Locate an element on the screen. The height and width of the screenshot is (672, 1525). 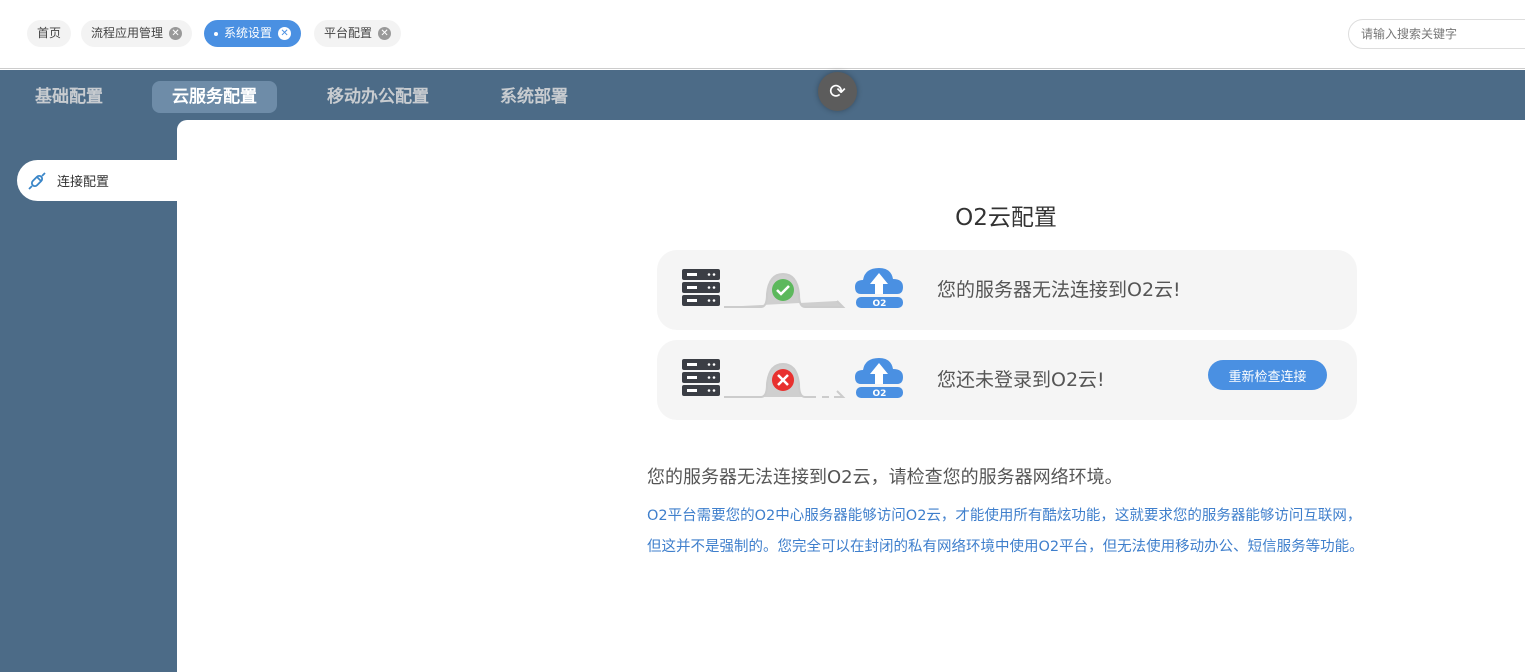
tab-process-app: 流程应用管理 ✕ is located at coordinates (137, 33).